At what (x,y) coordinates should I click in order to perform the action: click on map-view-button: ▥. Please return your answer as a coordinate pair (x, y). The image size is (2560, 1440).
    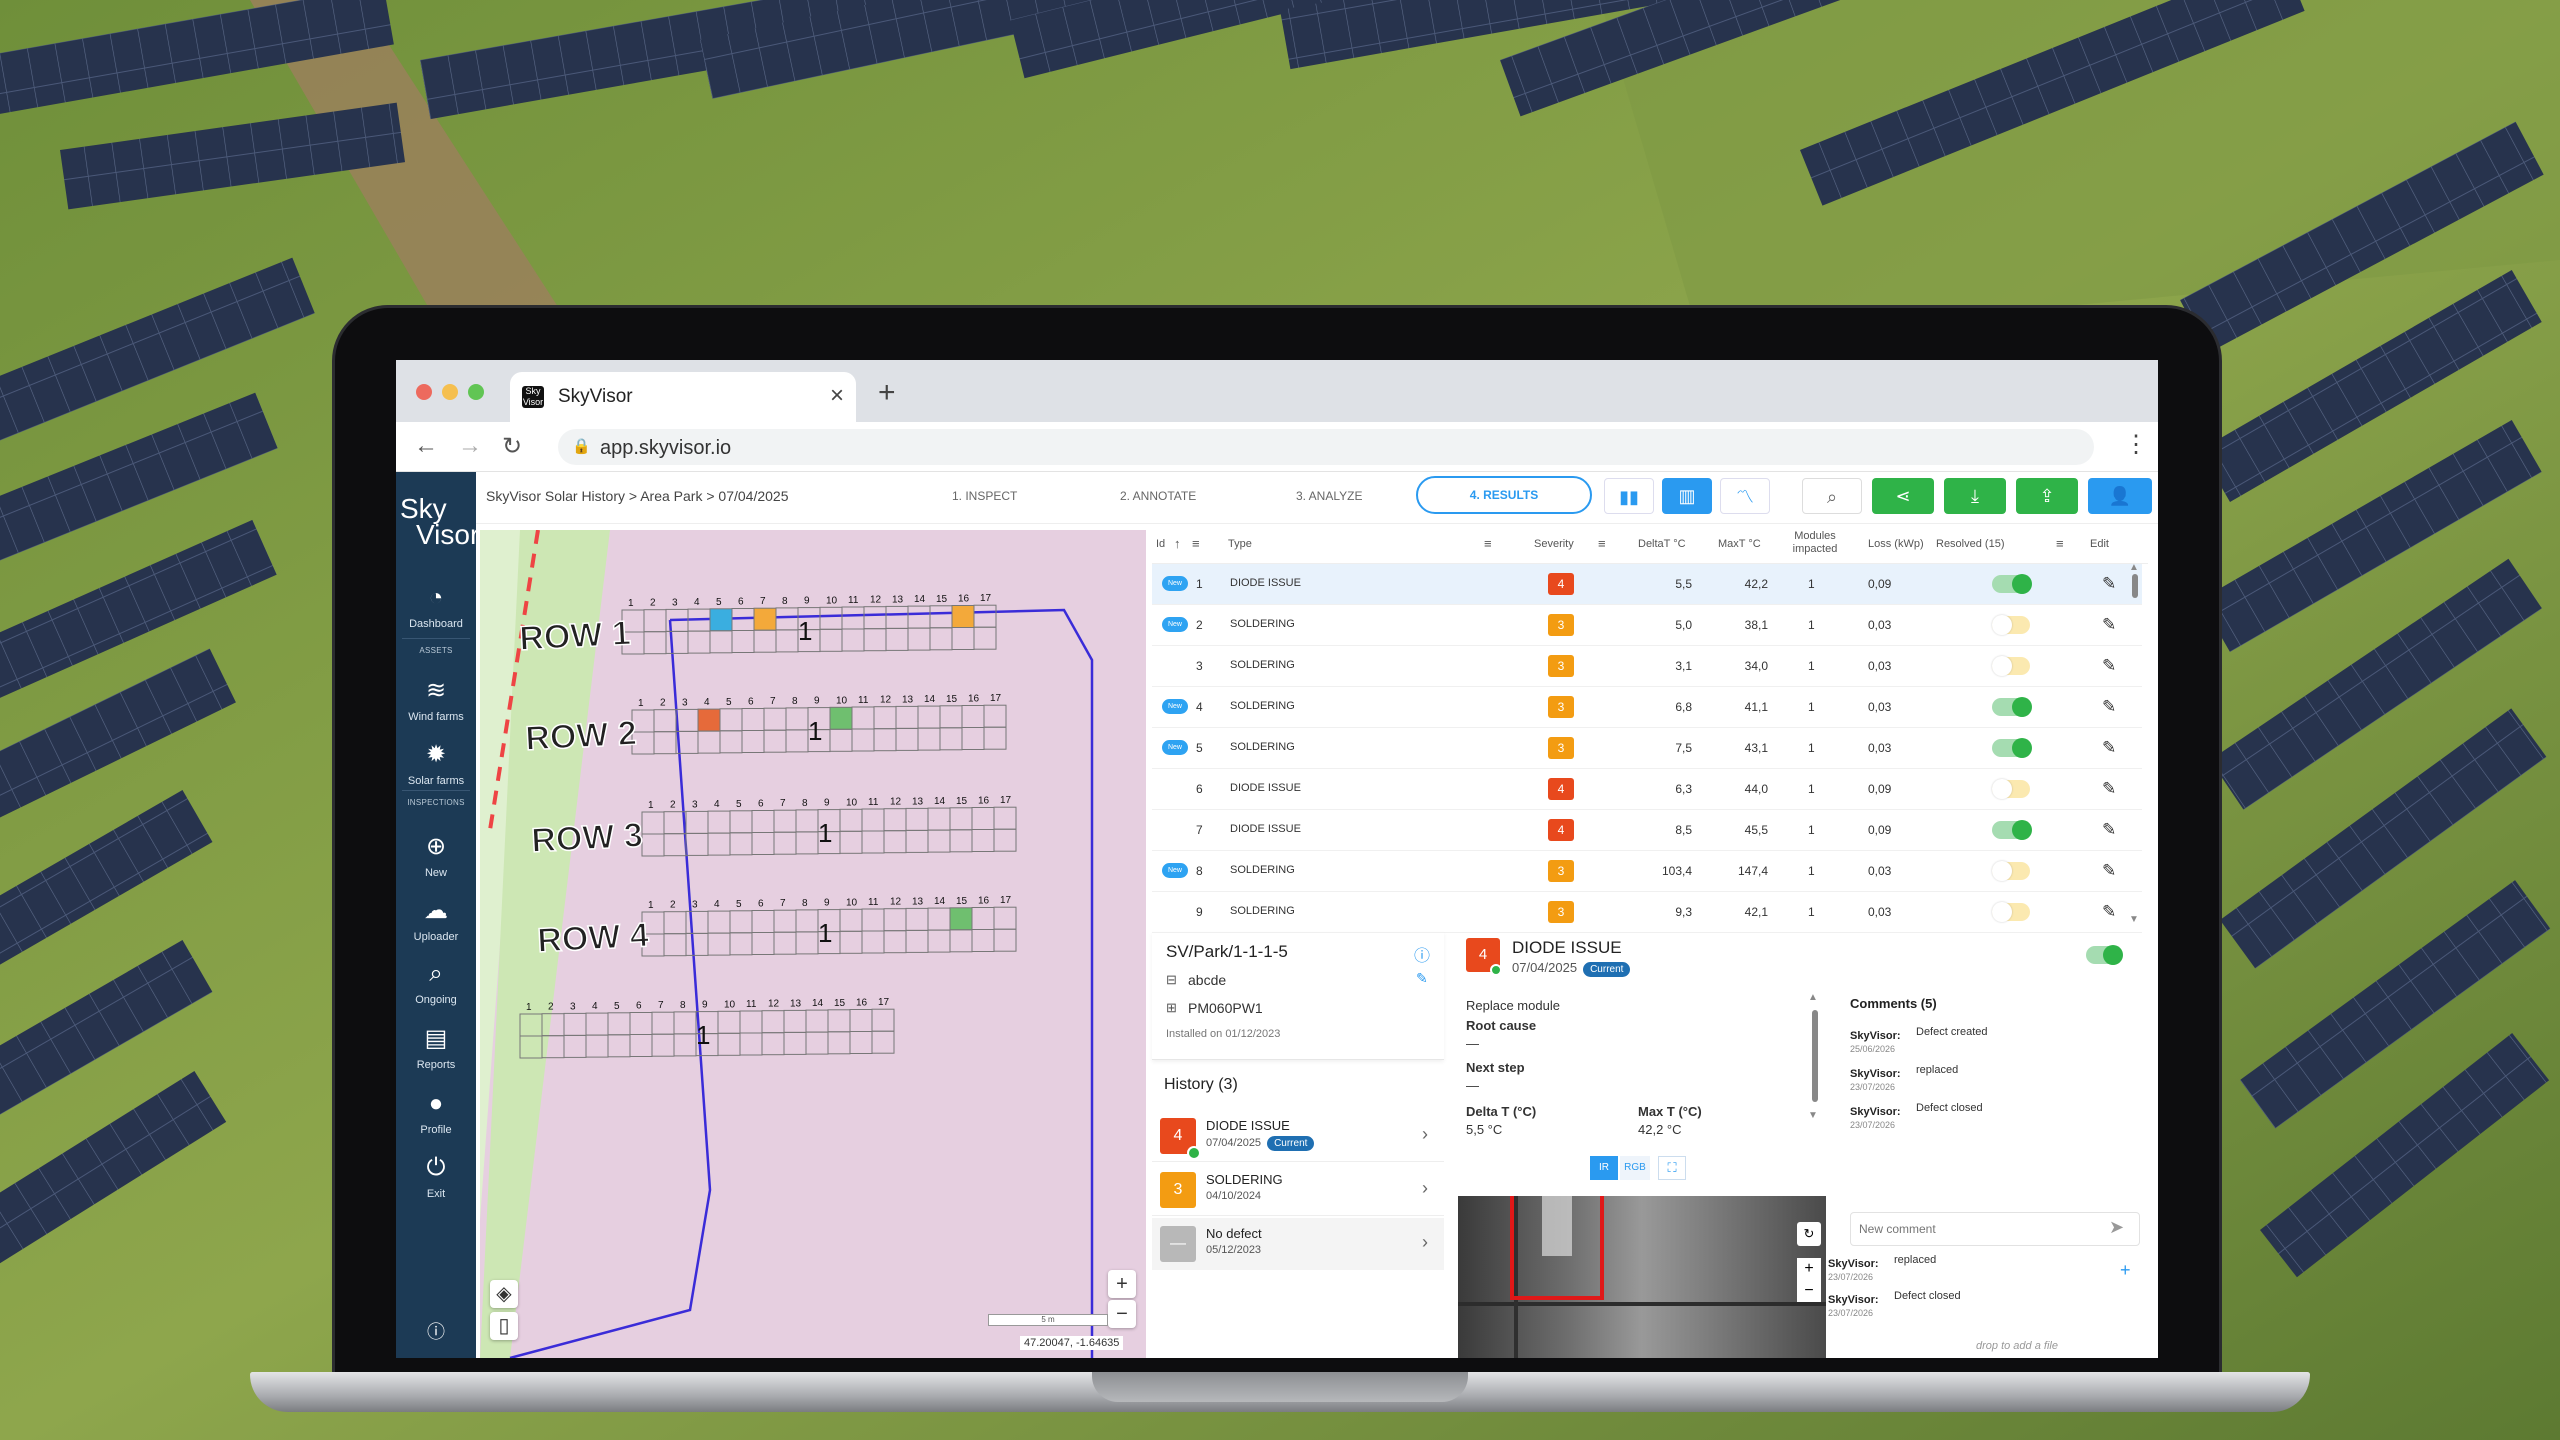
    Looking at the image, I should click on (1687, 496).